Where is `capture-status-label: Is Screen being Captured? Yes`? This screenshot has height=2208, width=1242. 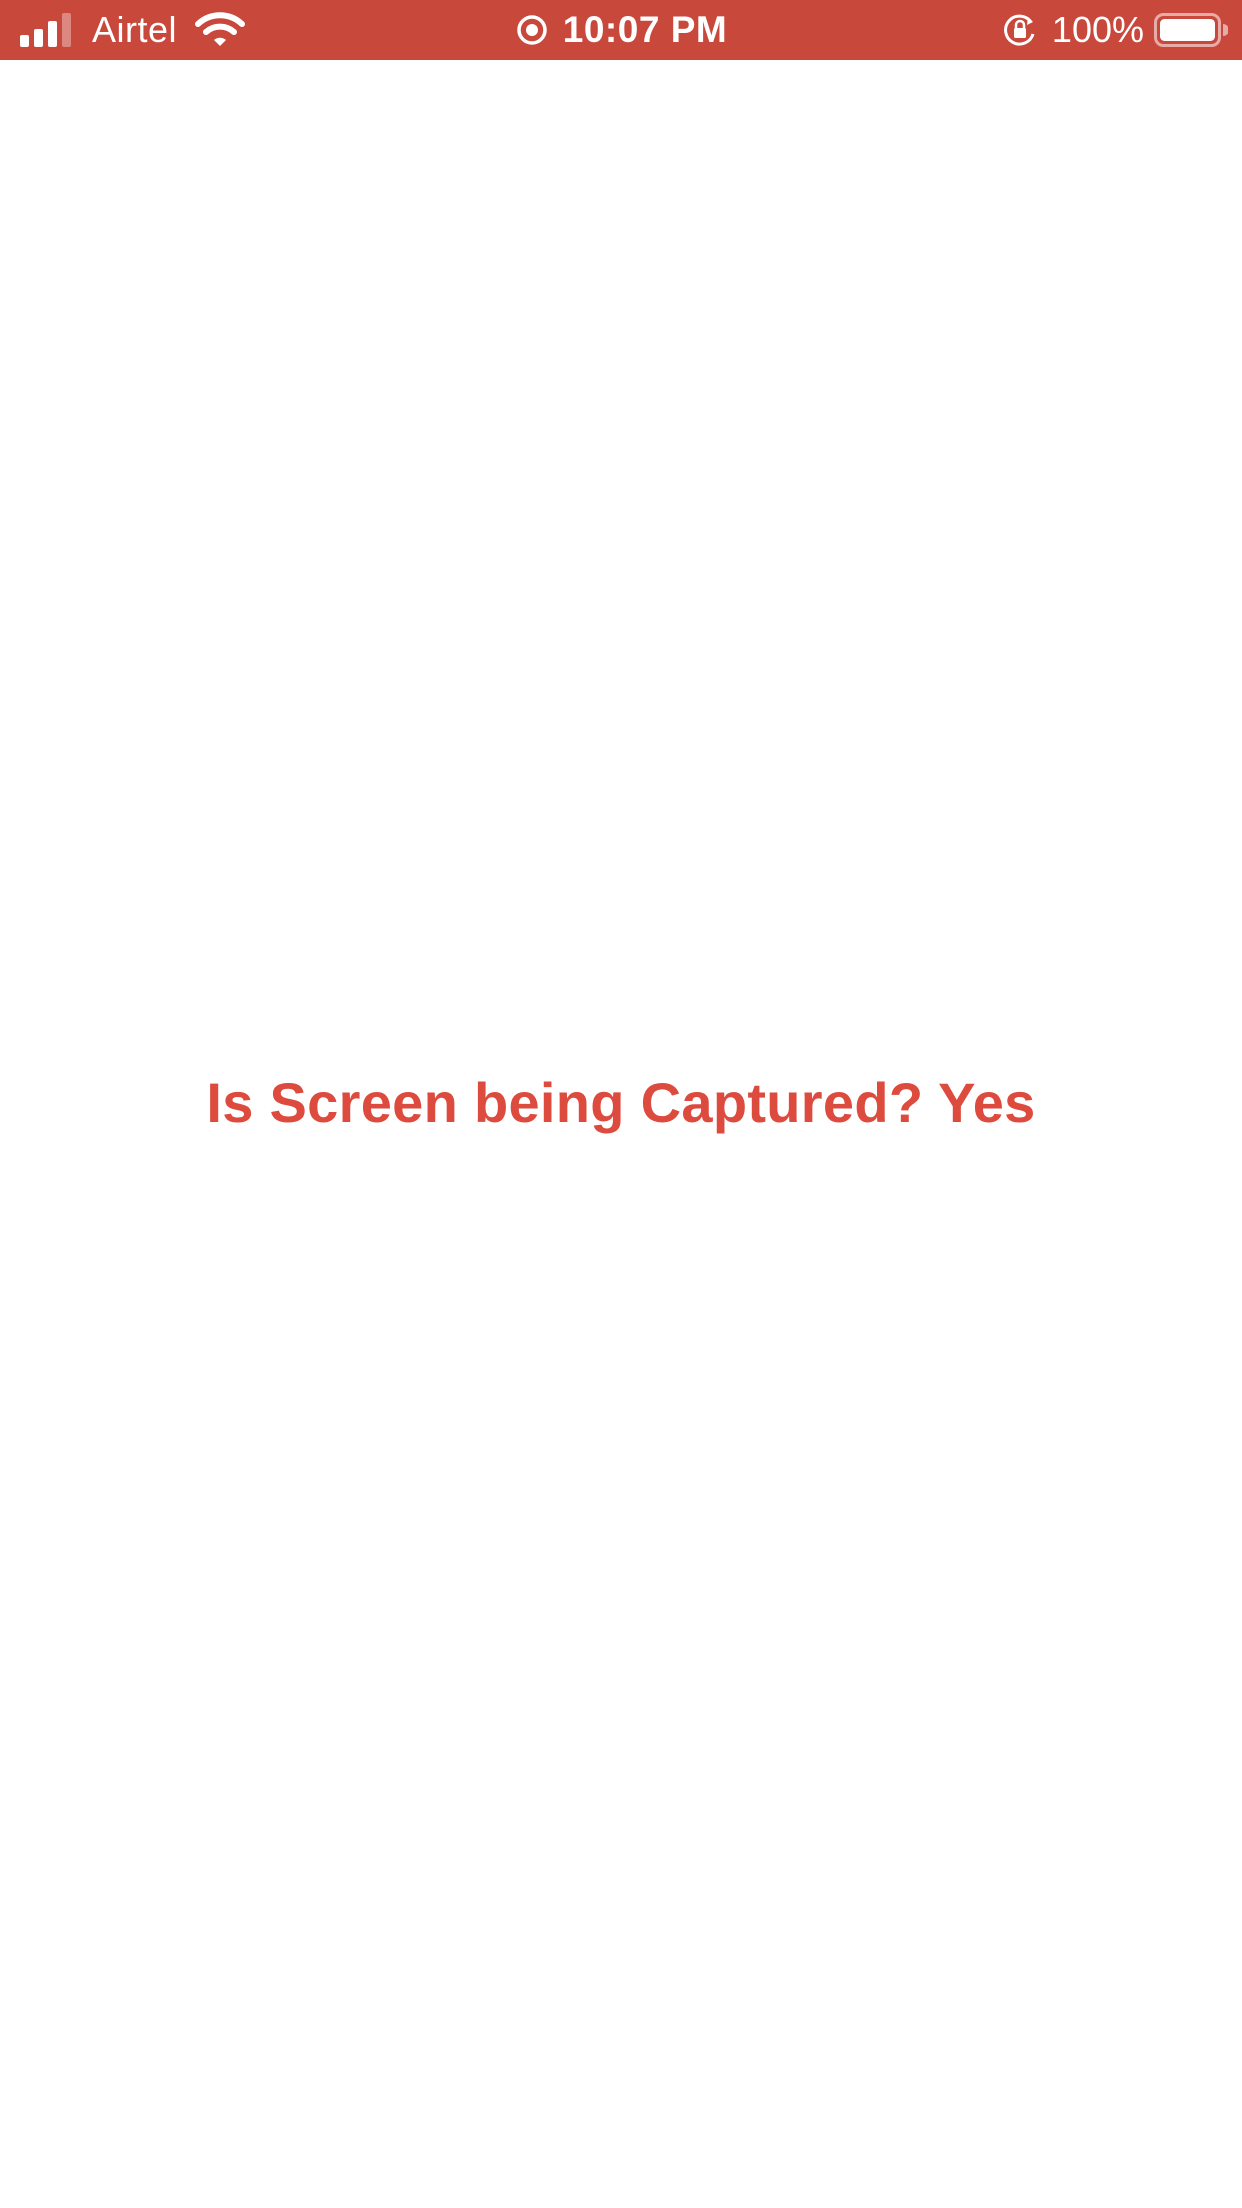 capture-status-label: Is Screen being Captured? Yes is located at coordinates (621, 1102).